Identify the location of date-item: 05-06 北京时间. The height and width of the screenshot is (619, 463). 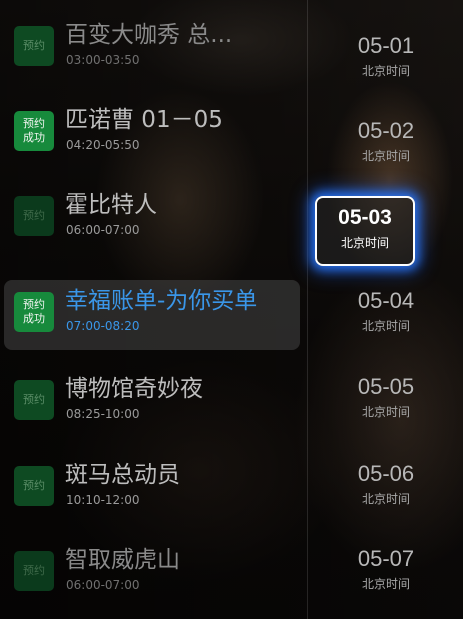
(386, 489).